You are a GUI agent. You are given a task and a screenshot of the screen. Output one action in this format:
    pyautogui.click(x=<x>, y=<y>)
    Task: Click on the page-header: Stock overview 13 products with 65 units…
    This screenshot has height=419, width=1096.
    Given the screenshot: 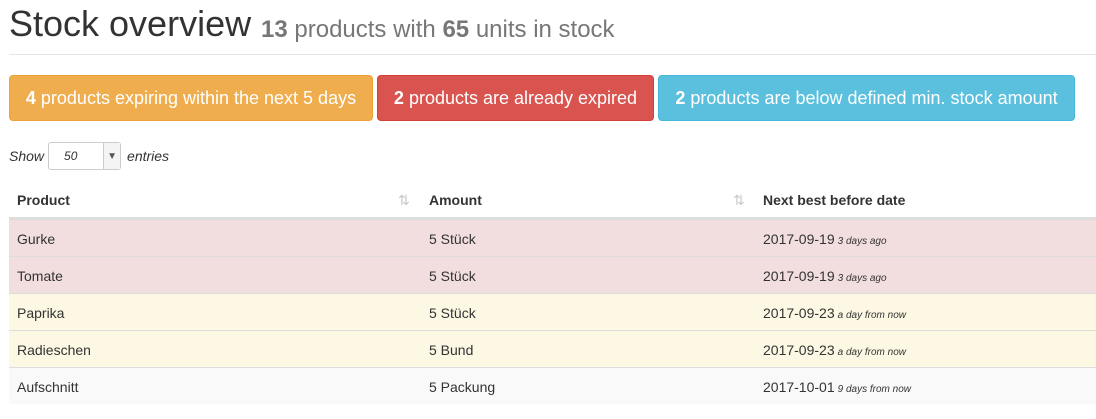 What is the action you would take?
    pyautogui.click(x=552, y=27)
    